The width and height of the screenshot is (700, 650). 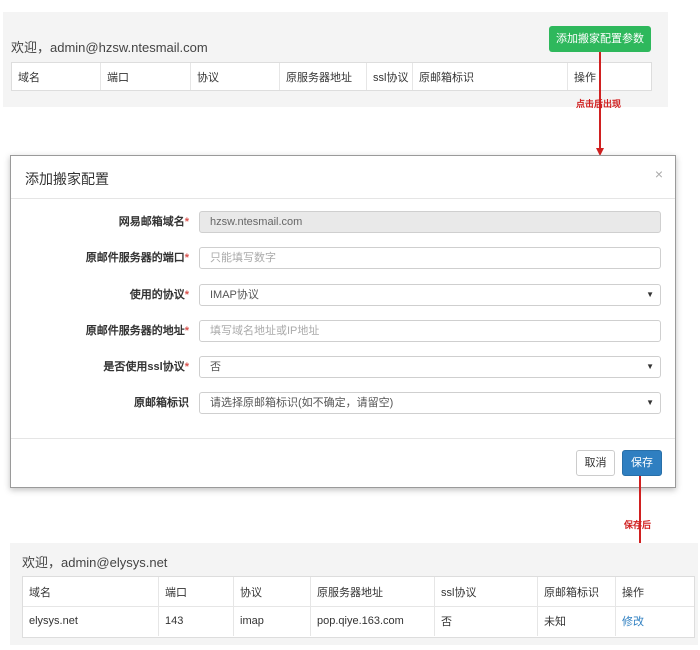 What do you see at coordinates (654, 621) in the screenshot?
I see `cell-action: 修改` at bounding box center [654, 621].